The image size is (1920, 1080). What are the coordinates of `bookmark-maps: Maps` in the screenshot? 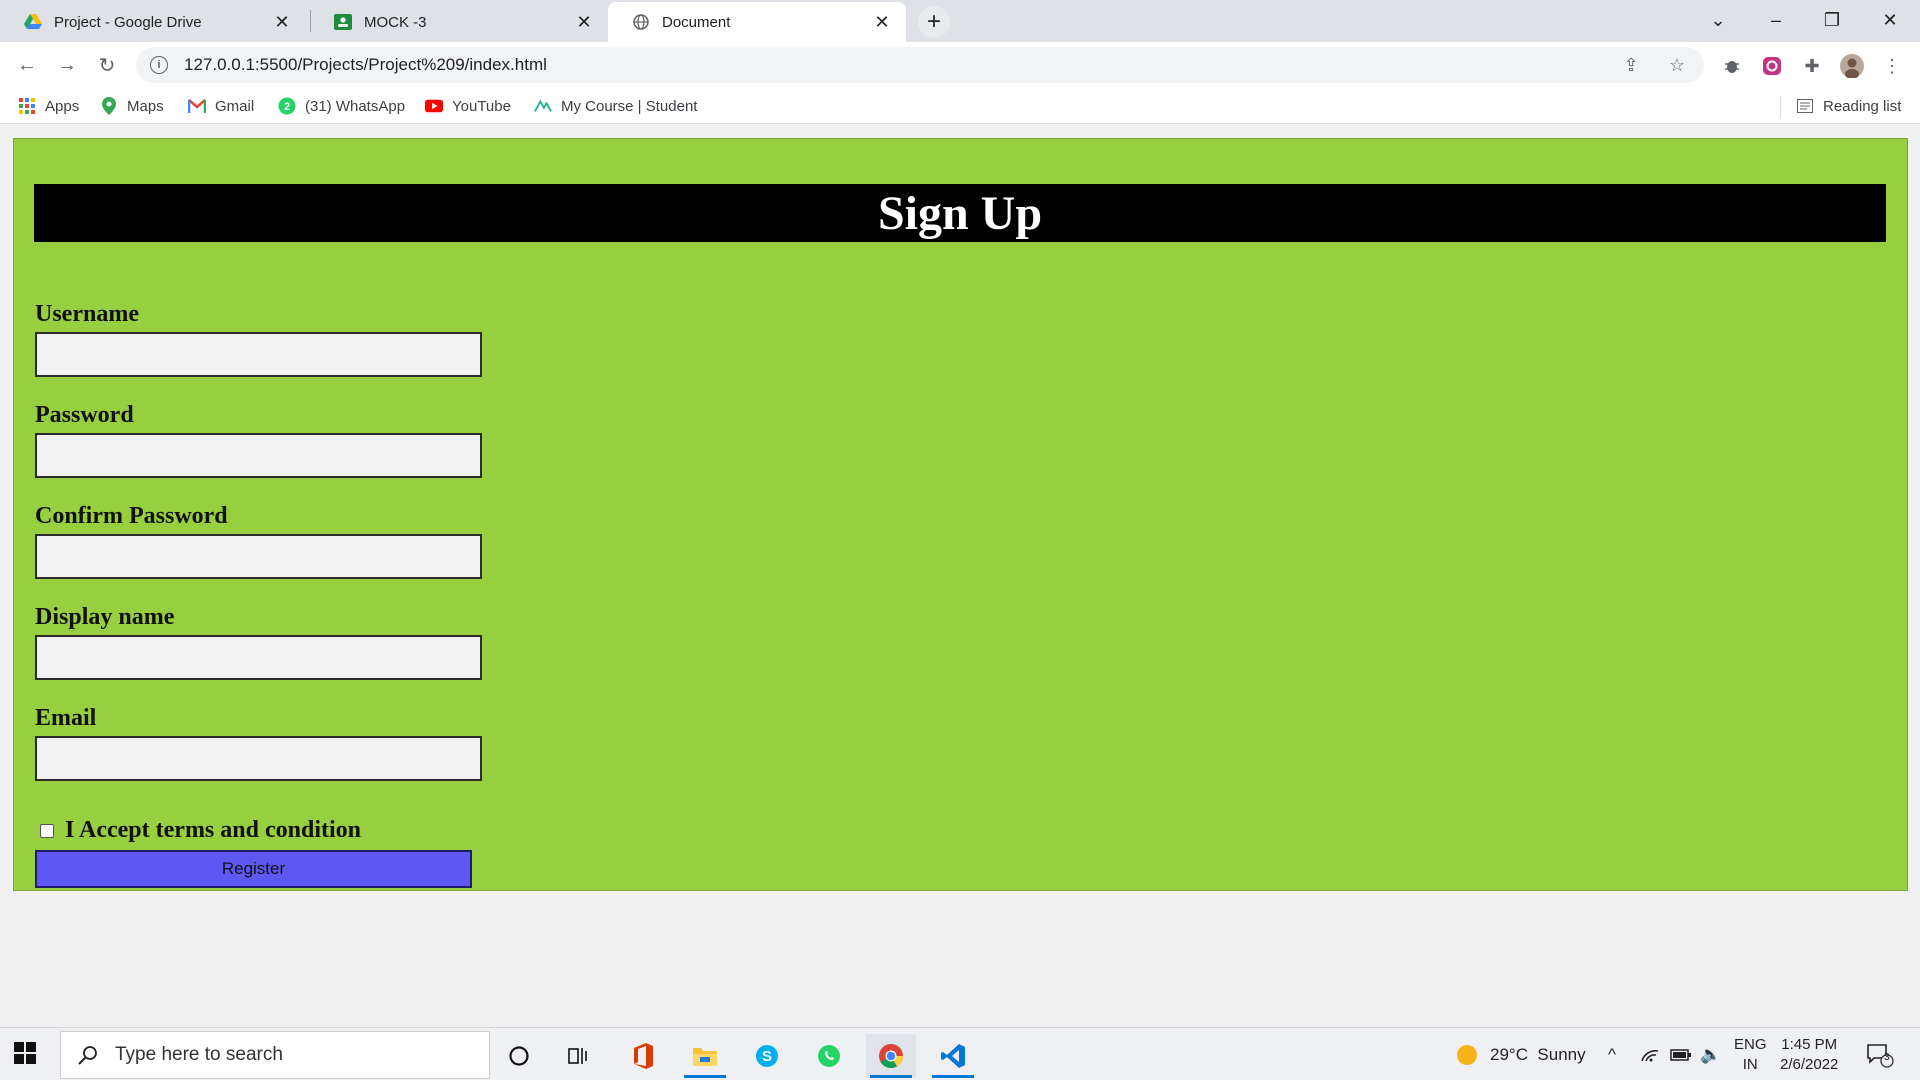 It's located at (132, 106).